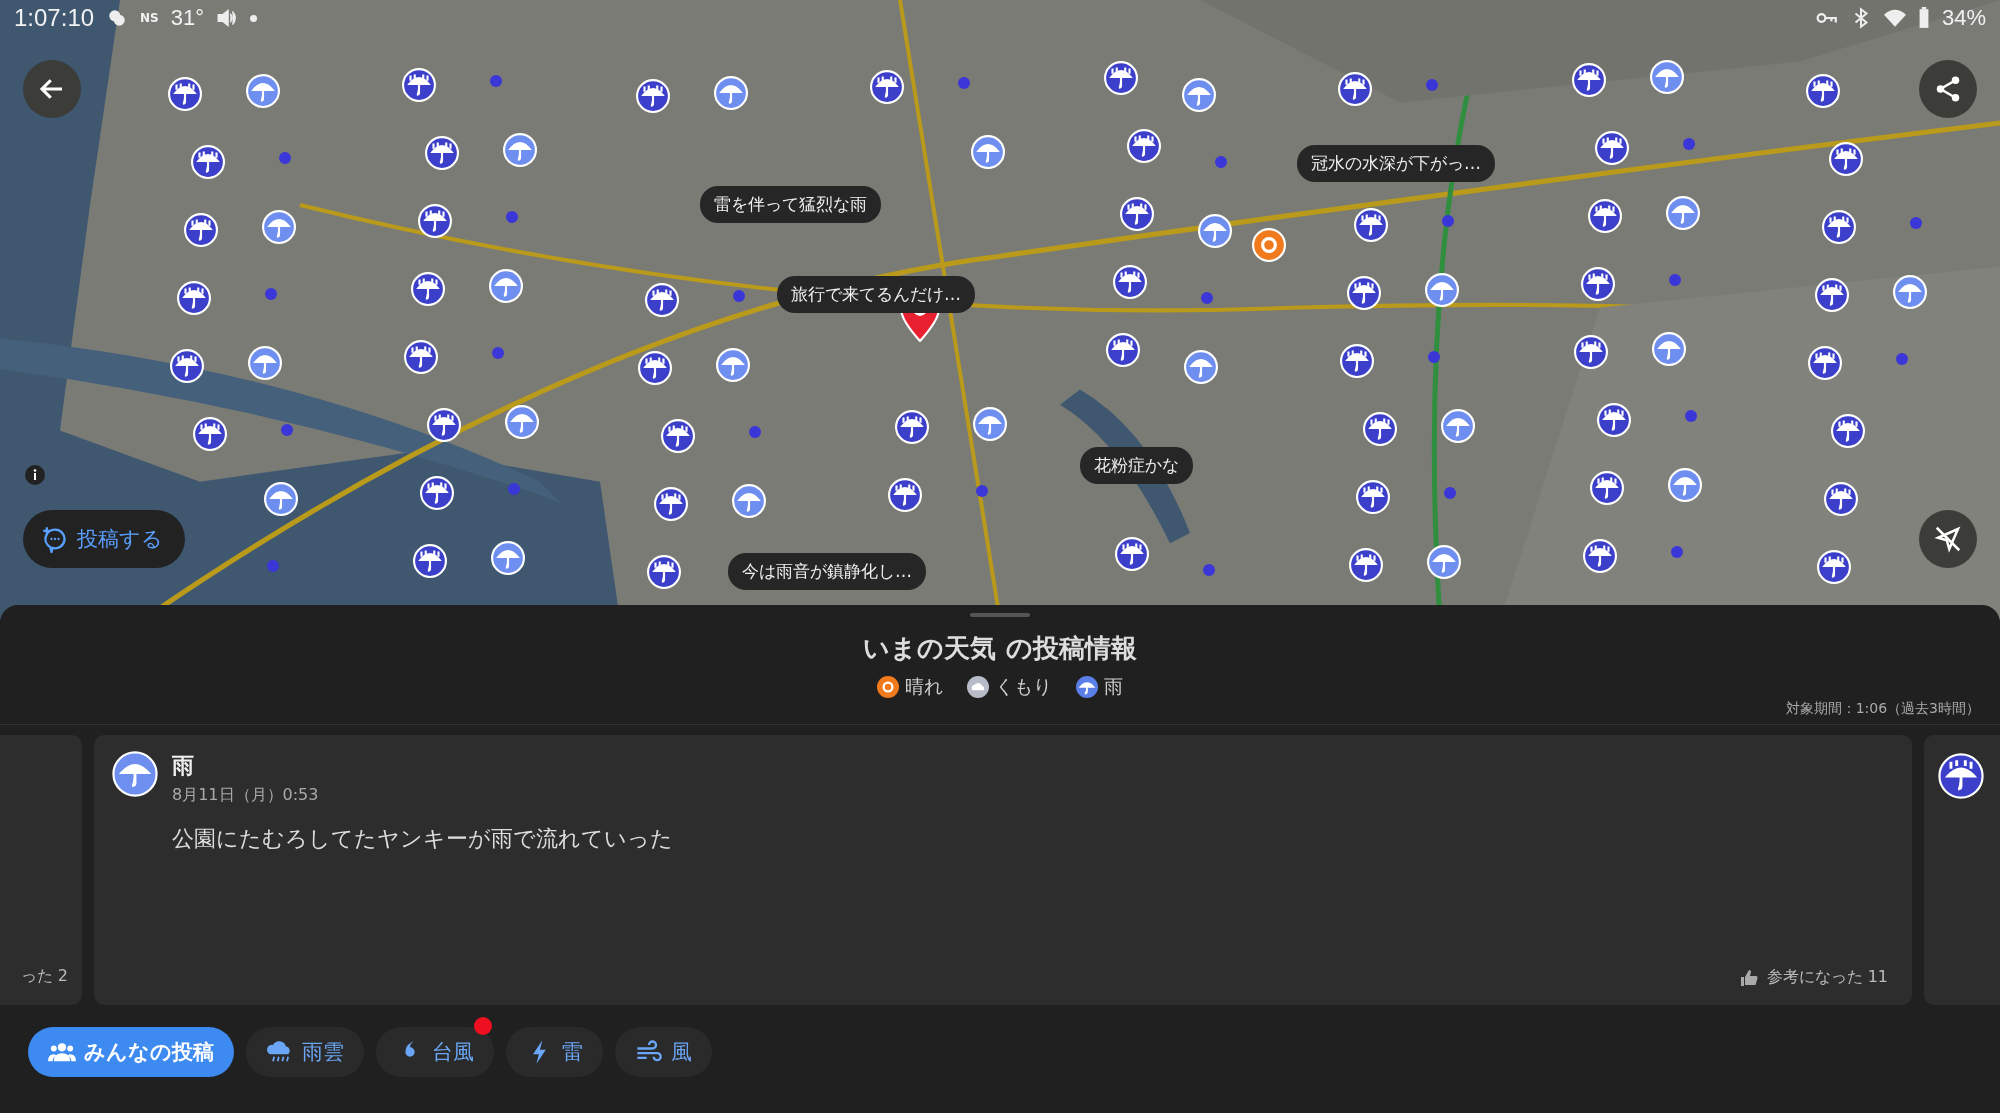 The image size is (2000, 1113). Describe the element at coordinates (245, 795) in the screenshot. I see `post-date: 8月11日（月）0:53` at that location.